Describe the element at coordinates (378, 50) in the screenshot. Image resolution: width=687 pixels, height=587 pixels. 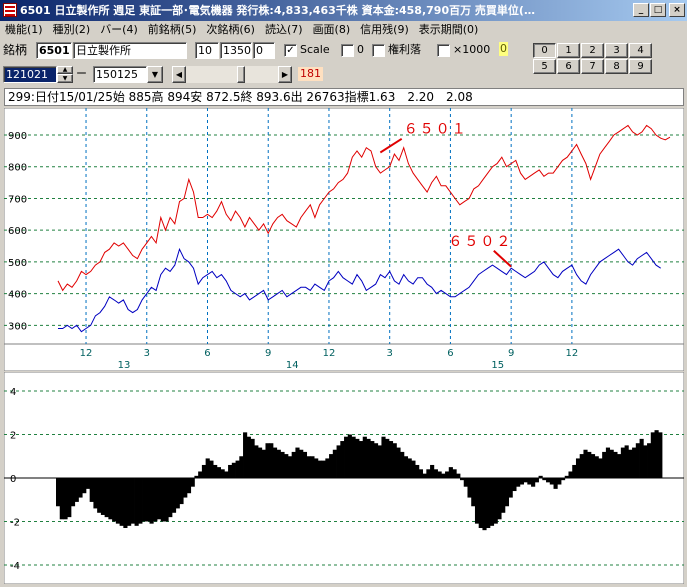
I see `kenri-checkbox` at that location.